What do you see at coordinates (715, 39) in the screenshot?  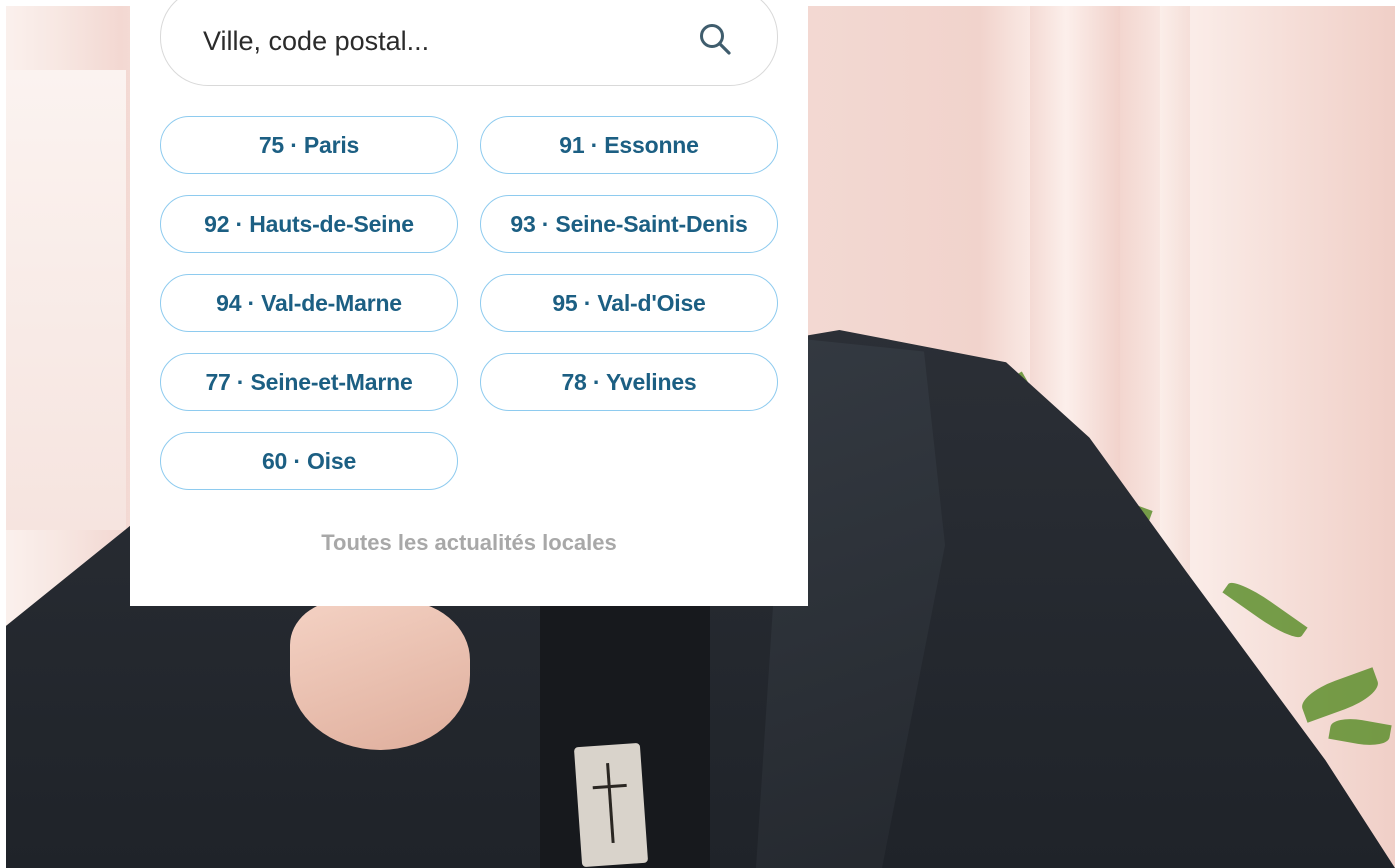 I see `search-icon` at bounding box center [715, 39].